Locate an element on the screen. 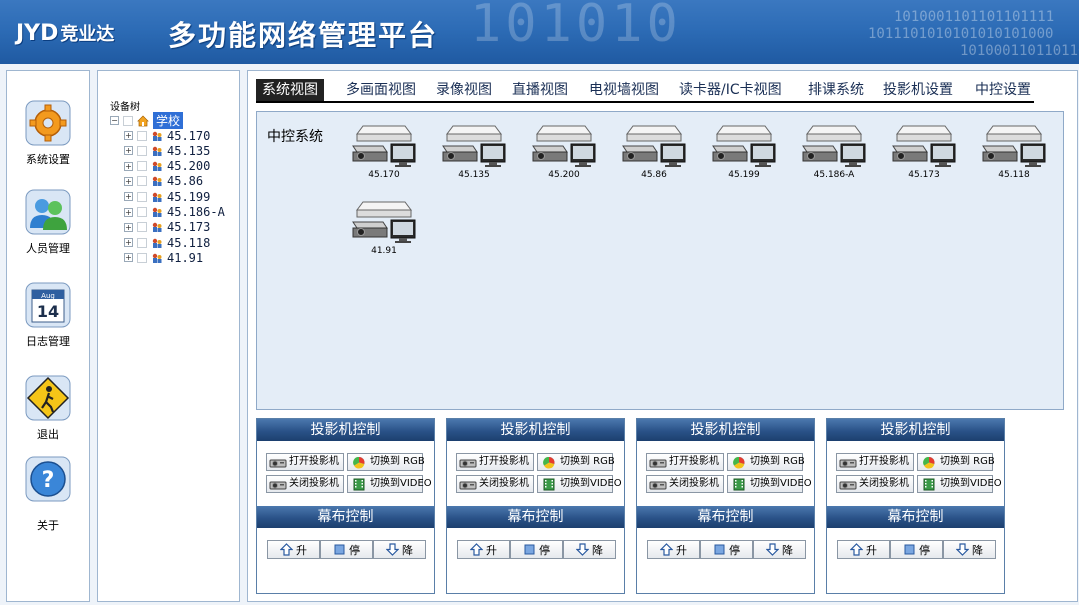 The height and width of the screenshot is (605, 1079). tree-node: +41.91 is located at coordinates (163, 257).